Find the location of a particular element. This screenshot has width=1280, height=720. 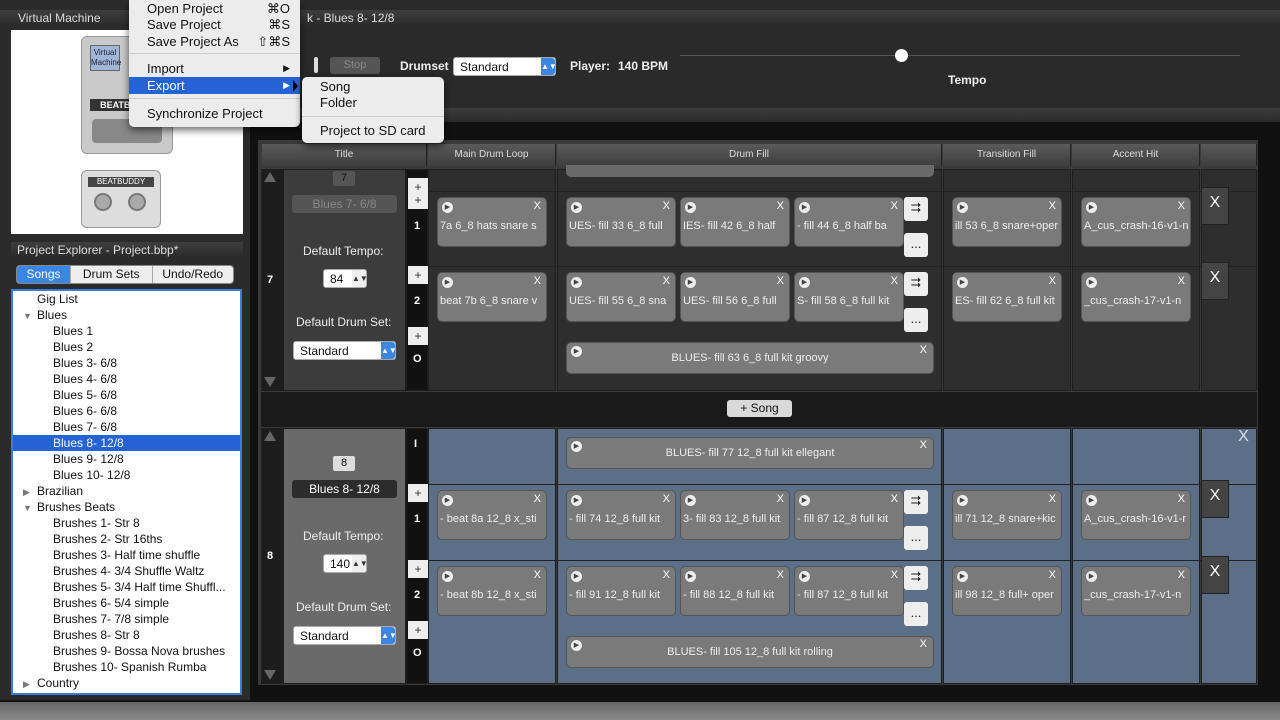

default-tempo-input: 84 ▲▼ is located at coordinates (345, 278).